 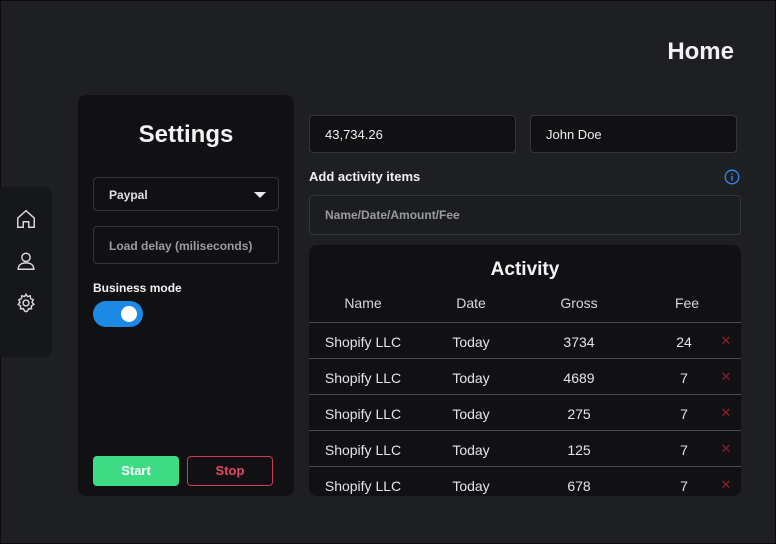 I want to click on name-field: John Doe, so click(x=633, y=134).